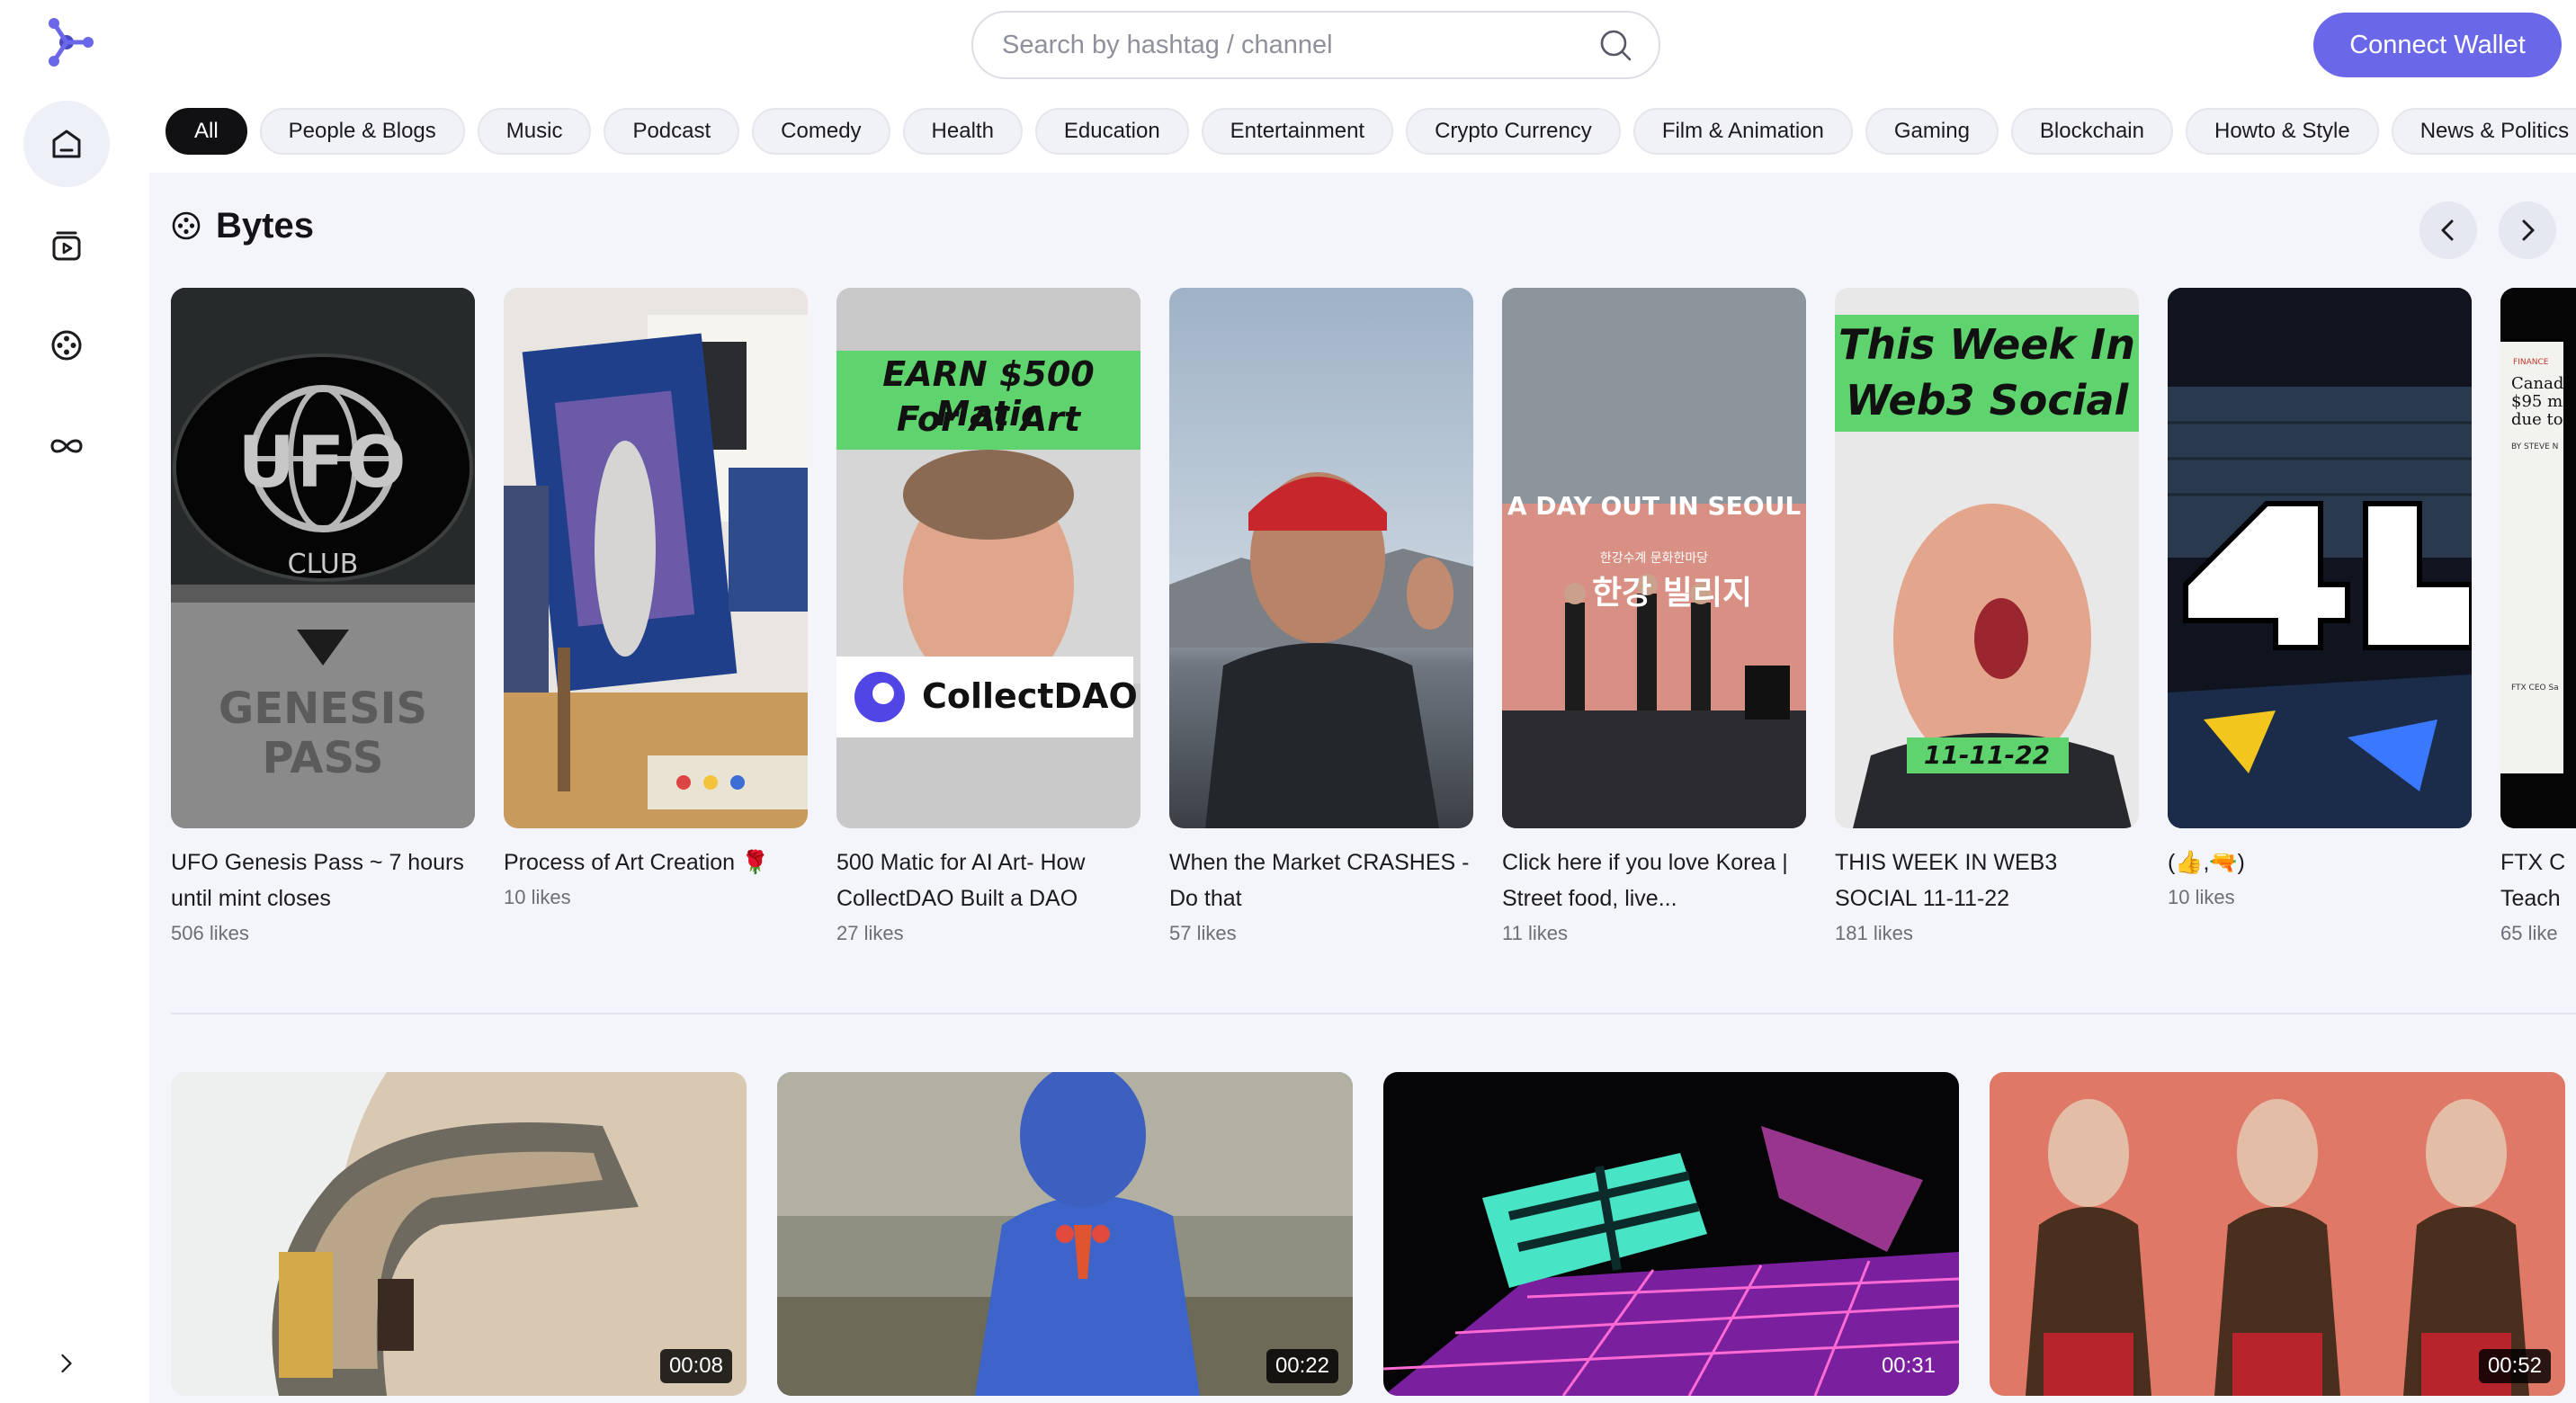  I want to click on thumb-text: BY STEVE N, so click(2535, 447).